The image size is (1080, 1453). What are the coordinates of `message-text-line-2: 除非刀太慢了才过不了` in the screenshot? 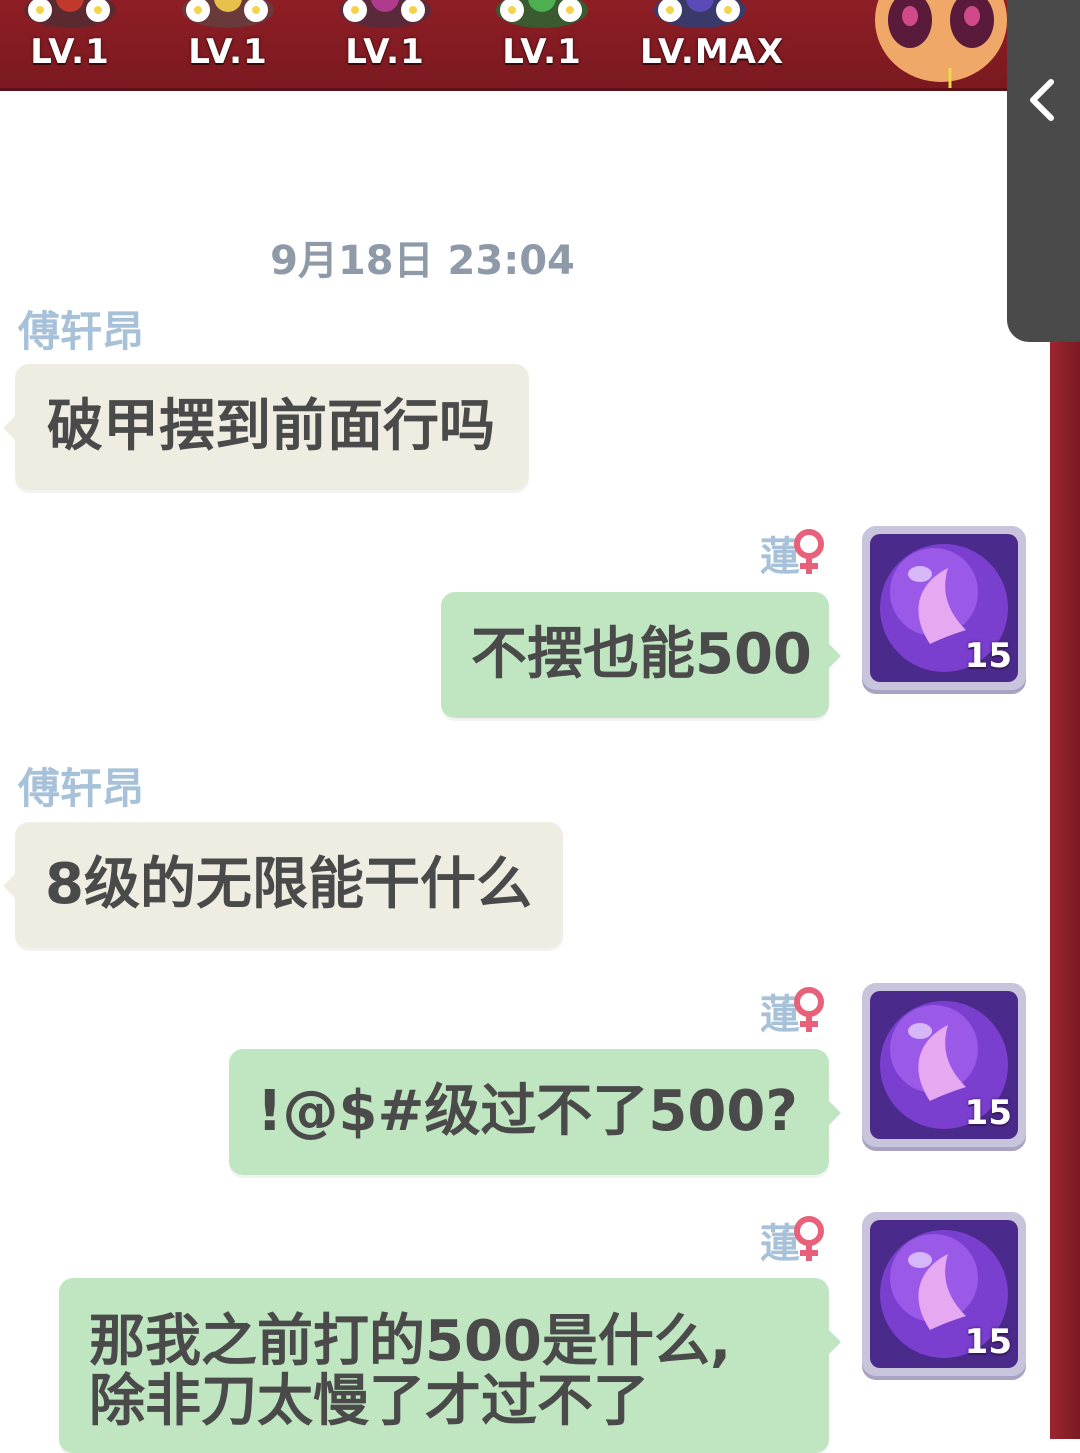 It's located at (369, 1401).